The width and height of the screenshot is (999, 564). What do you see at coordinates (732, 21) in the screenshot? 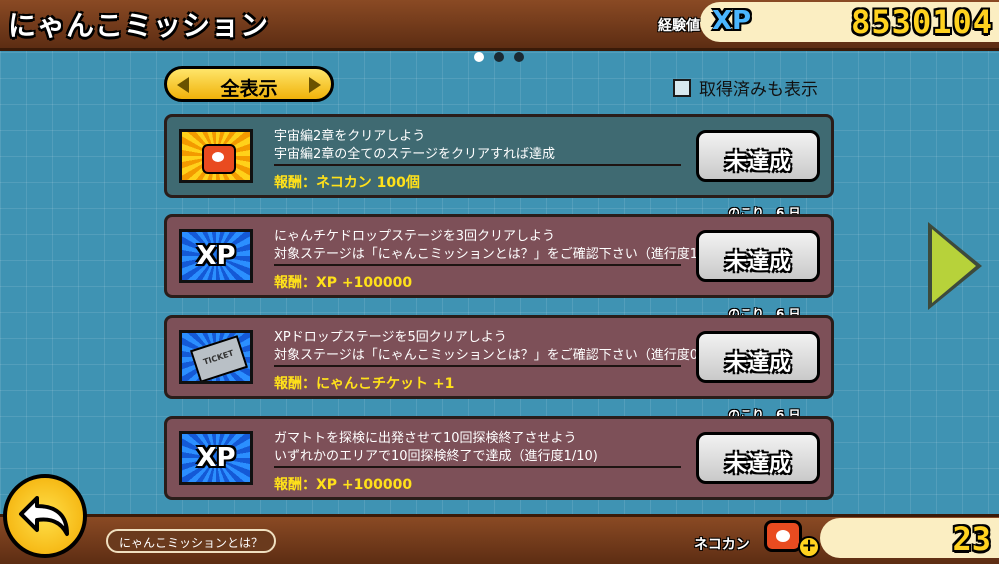
I see `xp-label: XP` at bounding box center [732, 21].